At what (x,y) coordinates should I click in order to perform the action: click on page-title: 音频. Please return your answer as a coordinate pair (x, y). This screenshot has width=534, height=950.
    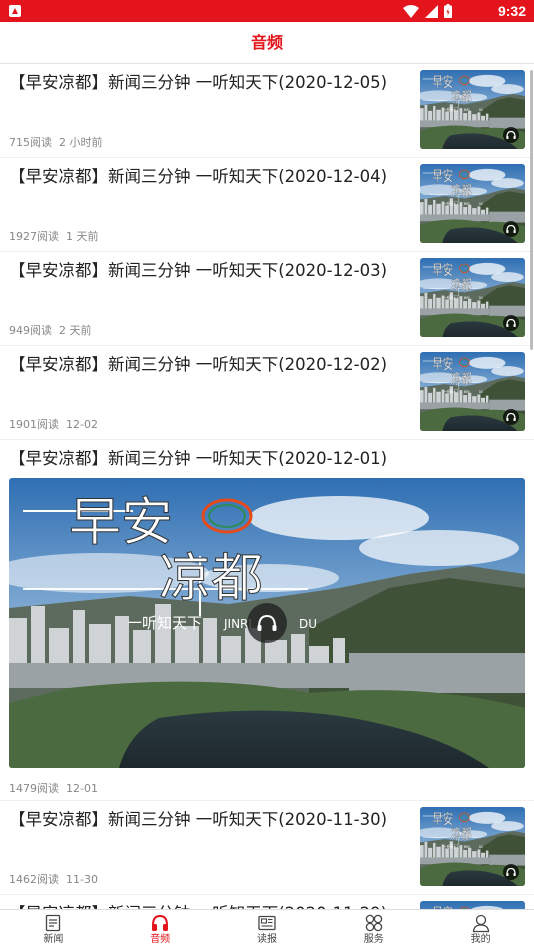
    Looking at the image, I should click on (266, 42).